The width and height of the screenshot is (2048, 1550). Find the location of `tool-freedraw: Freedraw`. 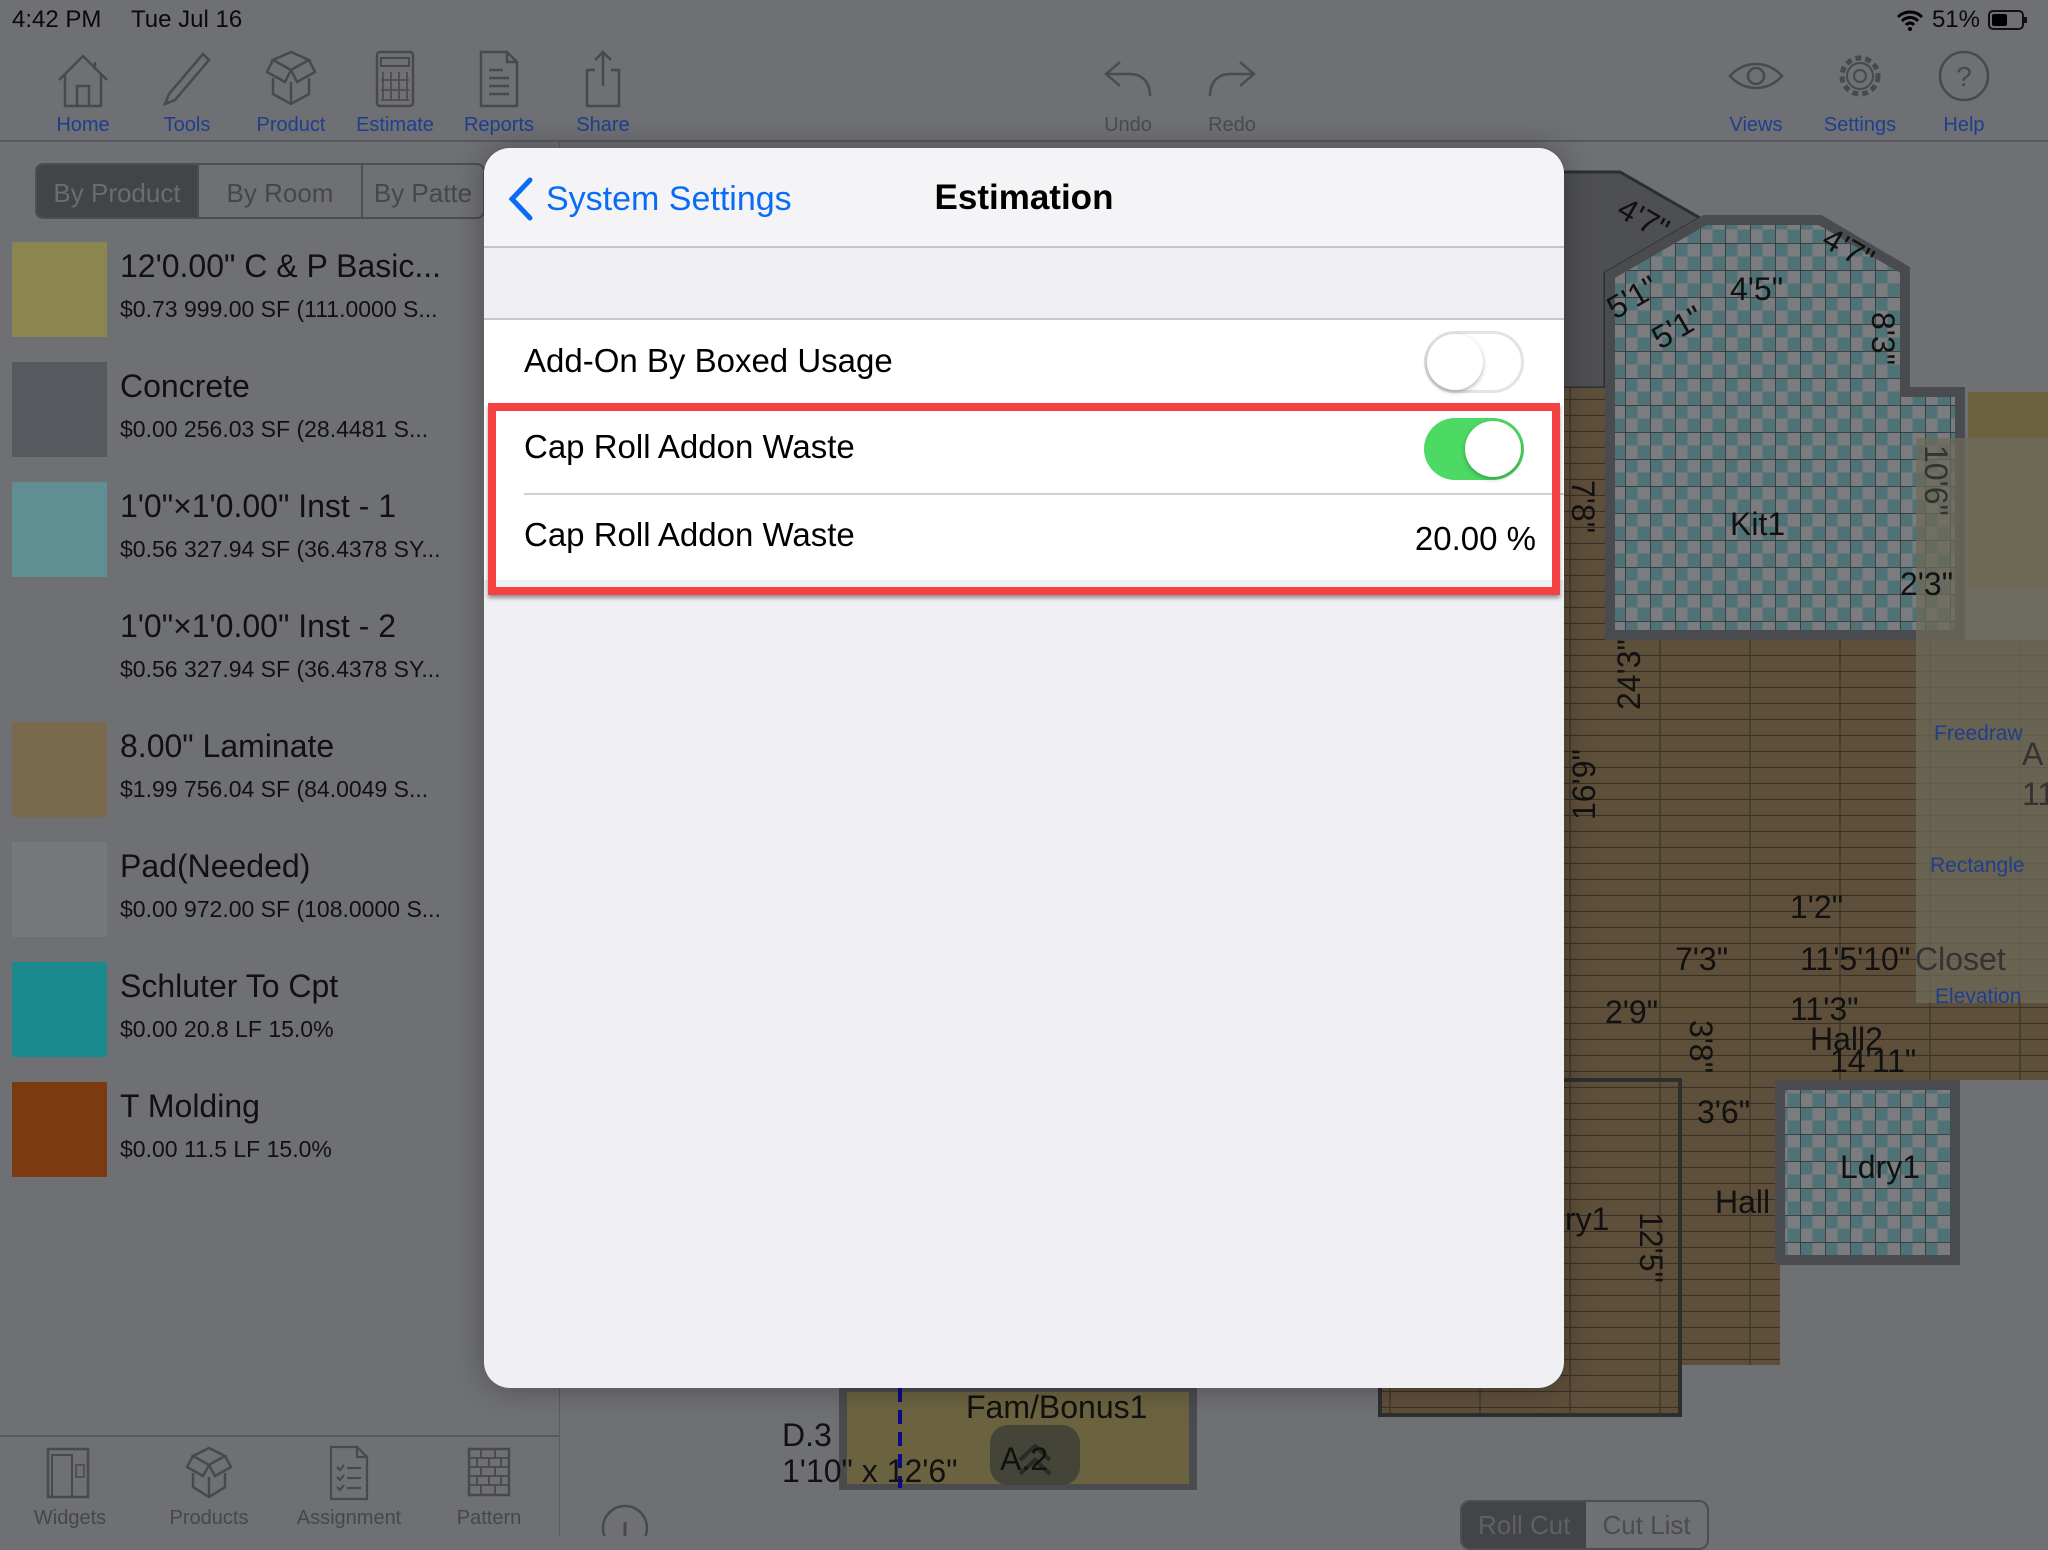

tool-freedraw: Freedraw is located at coordinates (1979, 733).